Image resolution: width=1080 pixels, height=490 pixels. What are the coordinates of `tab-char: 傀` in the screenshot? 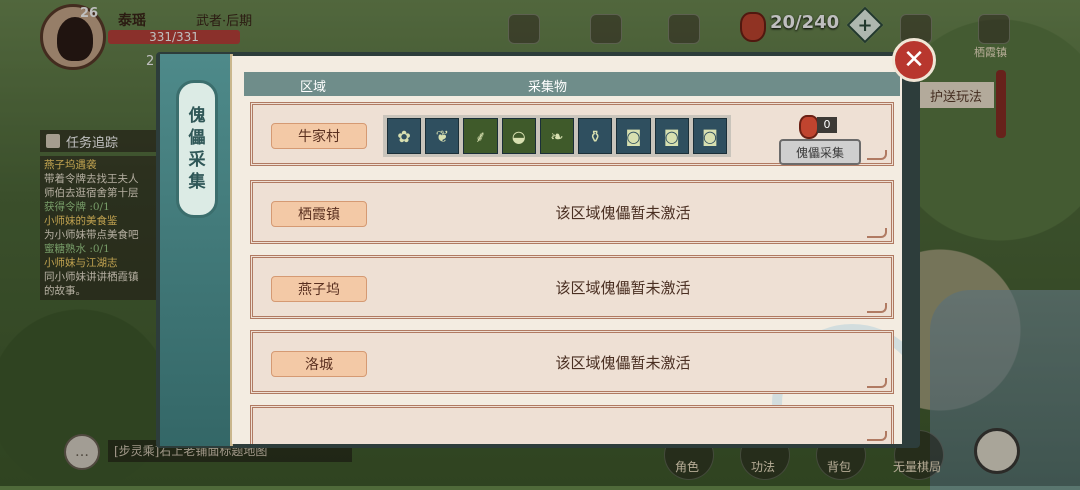 It's located at (197, 116).